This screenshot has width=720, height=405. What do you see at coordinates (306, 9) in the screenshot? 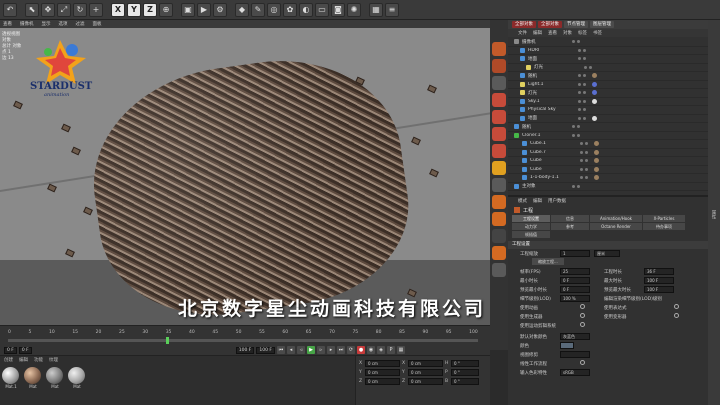
I see `deformer-icon: ◐` at bounding box center [306, 9].